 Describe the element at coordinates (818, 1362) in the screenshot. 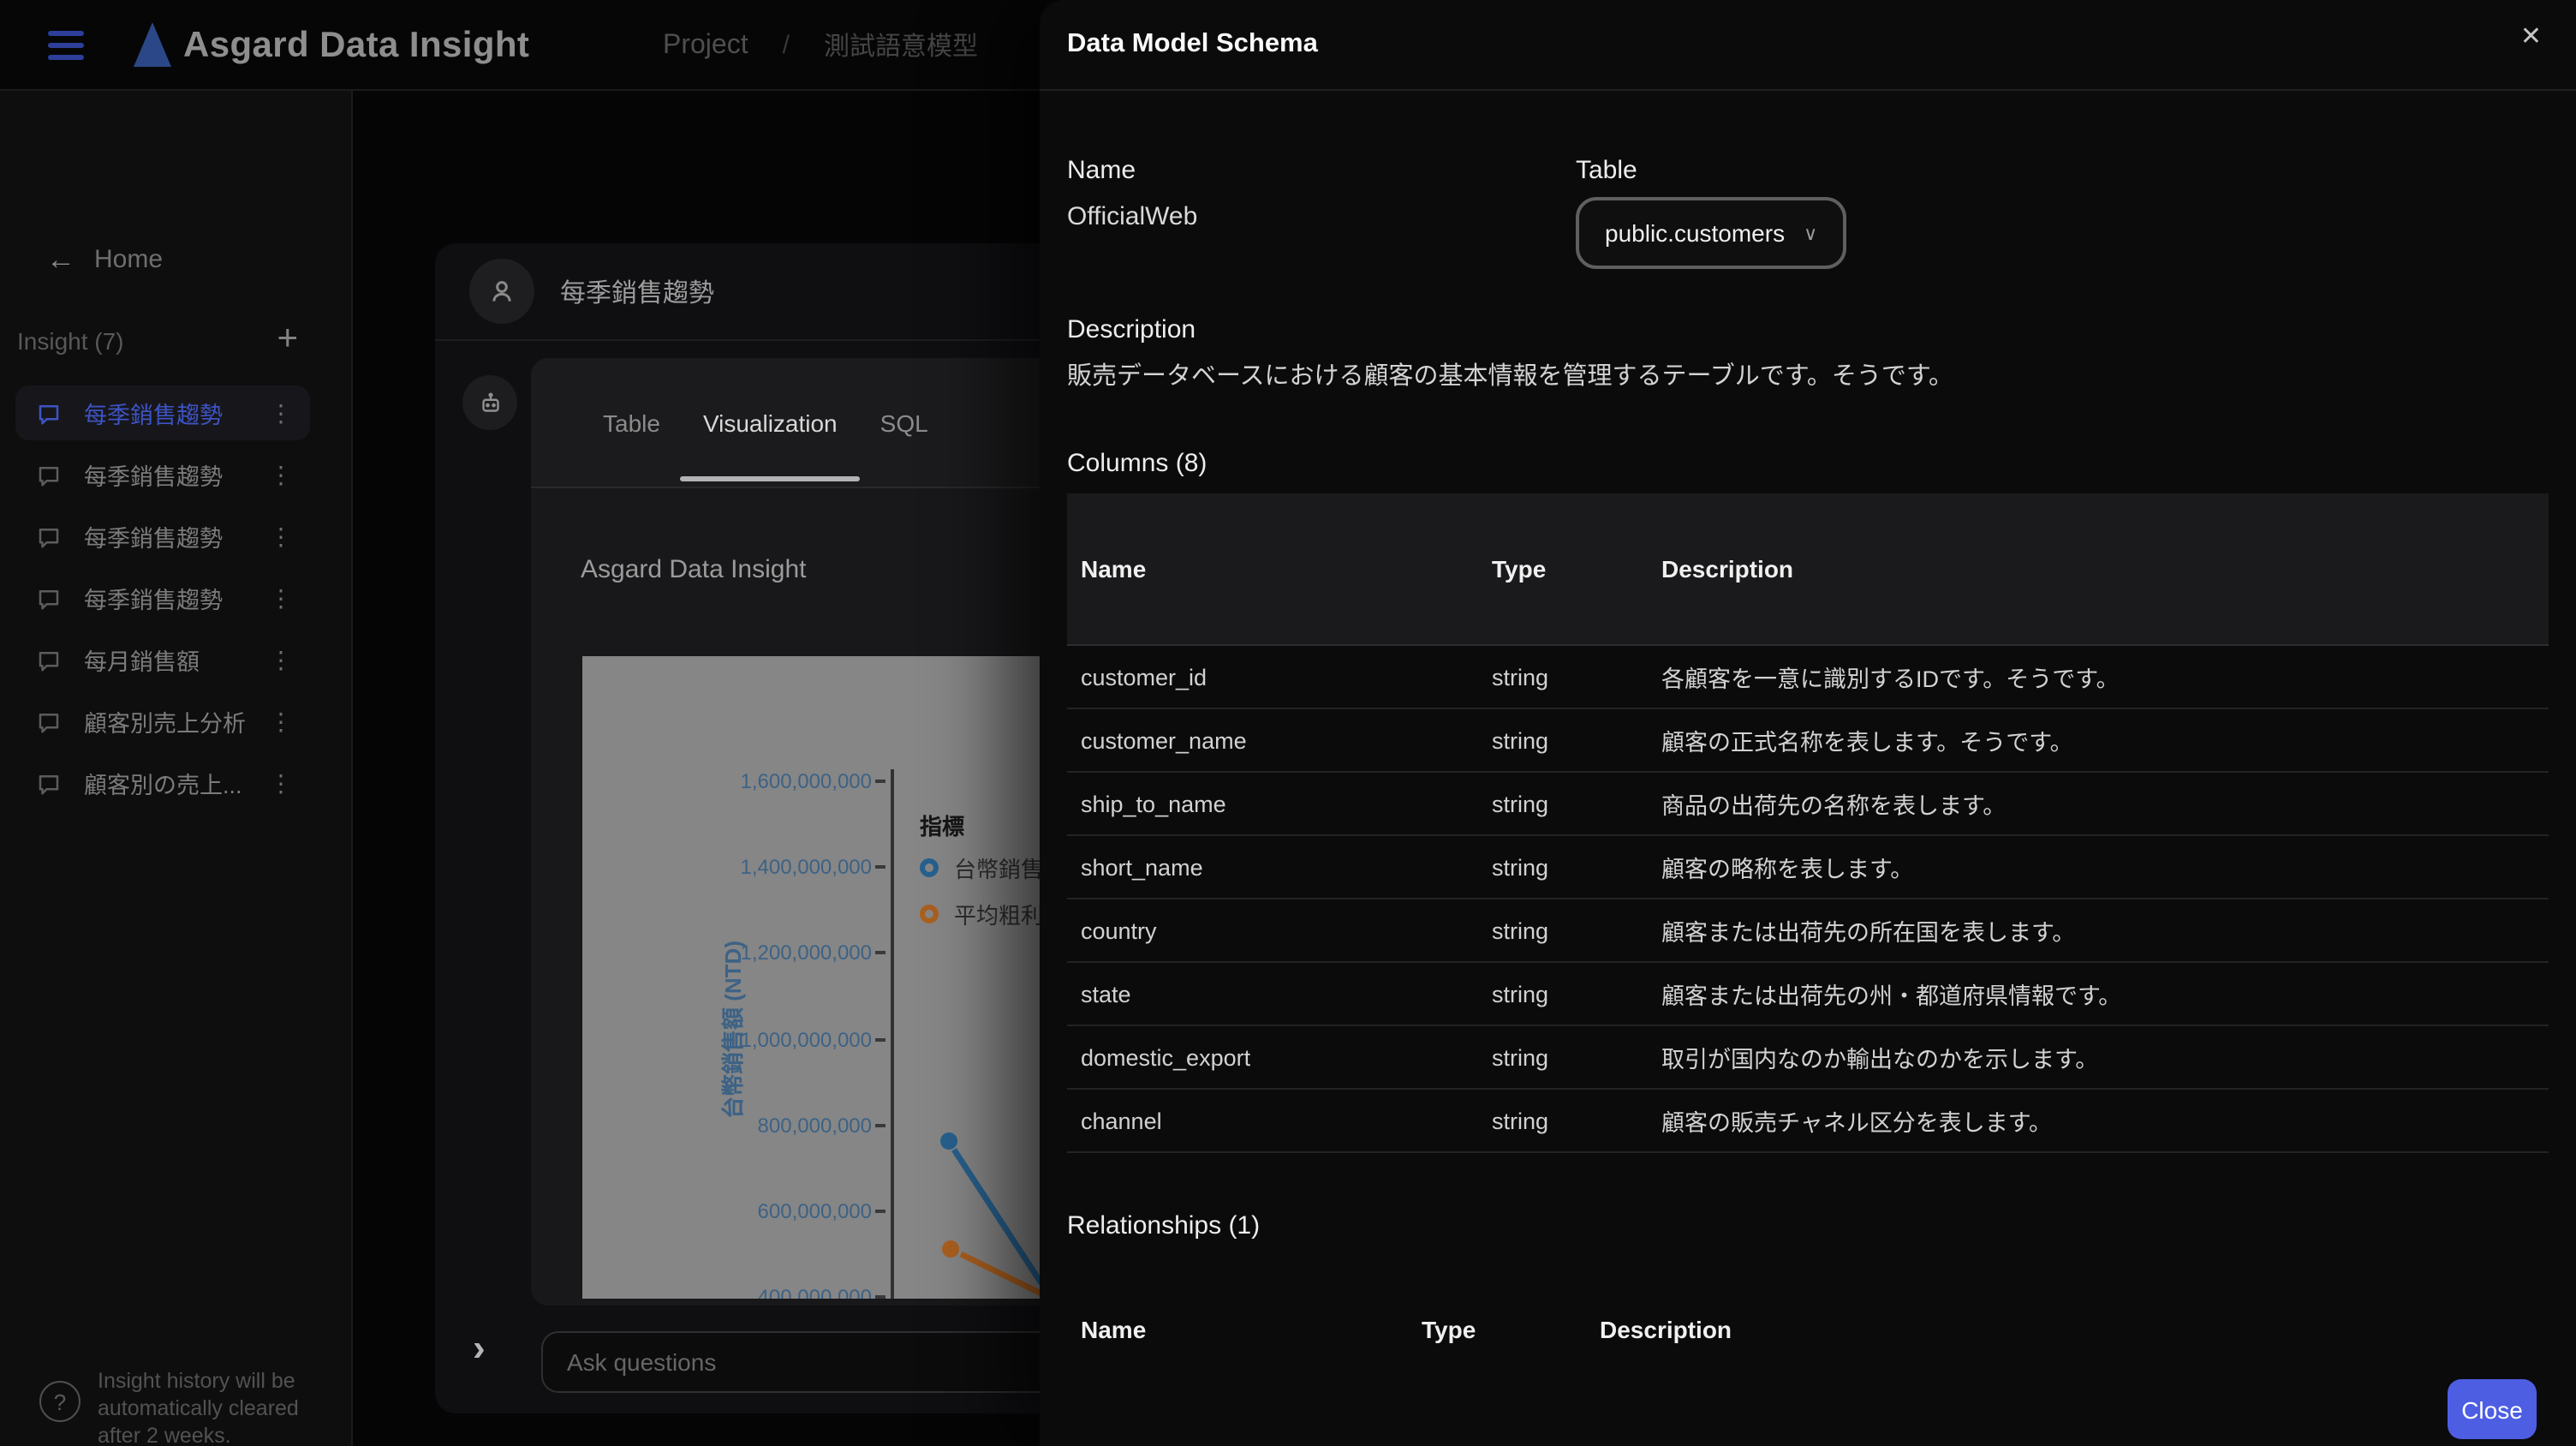

I see `ask-questions-input` at that location.